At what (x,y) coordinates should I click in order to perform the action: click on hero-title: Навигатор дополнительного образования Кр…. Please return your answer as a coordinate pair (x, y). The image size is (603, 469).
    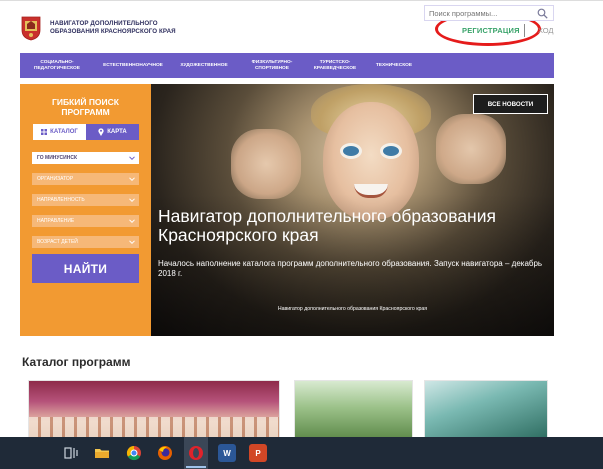
    Looking at the image, I should click on (327, 225).